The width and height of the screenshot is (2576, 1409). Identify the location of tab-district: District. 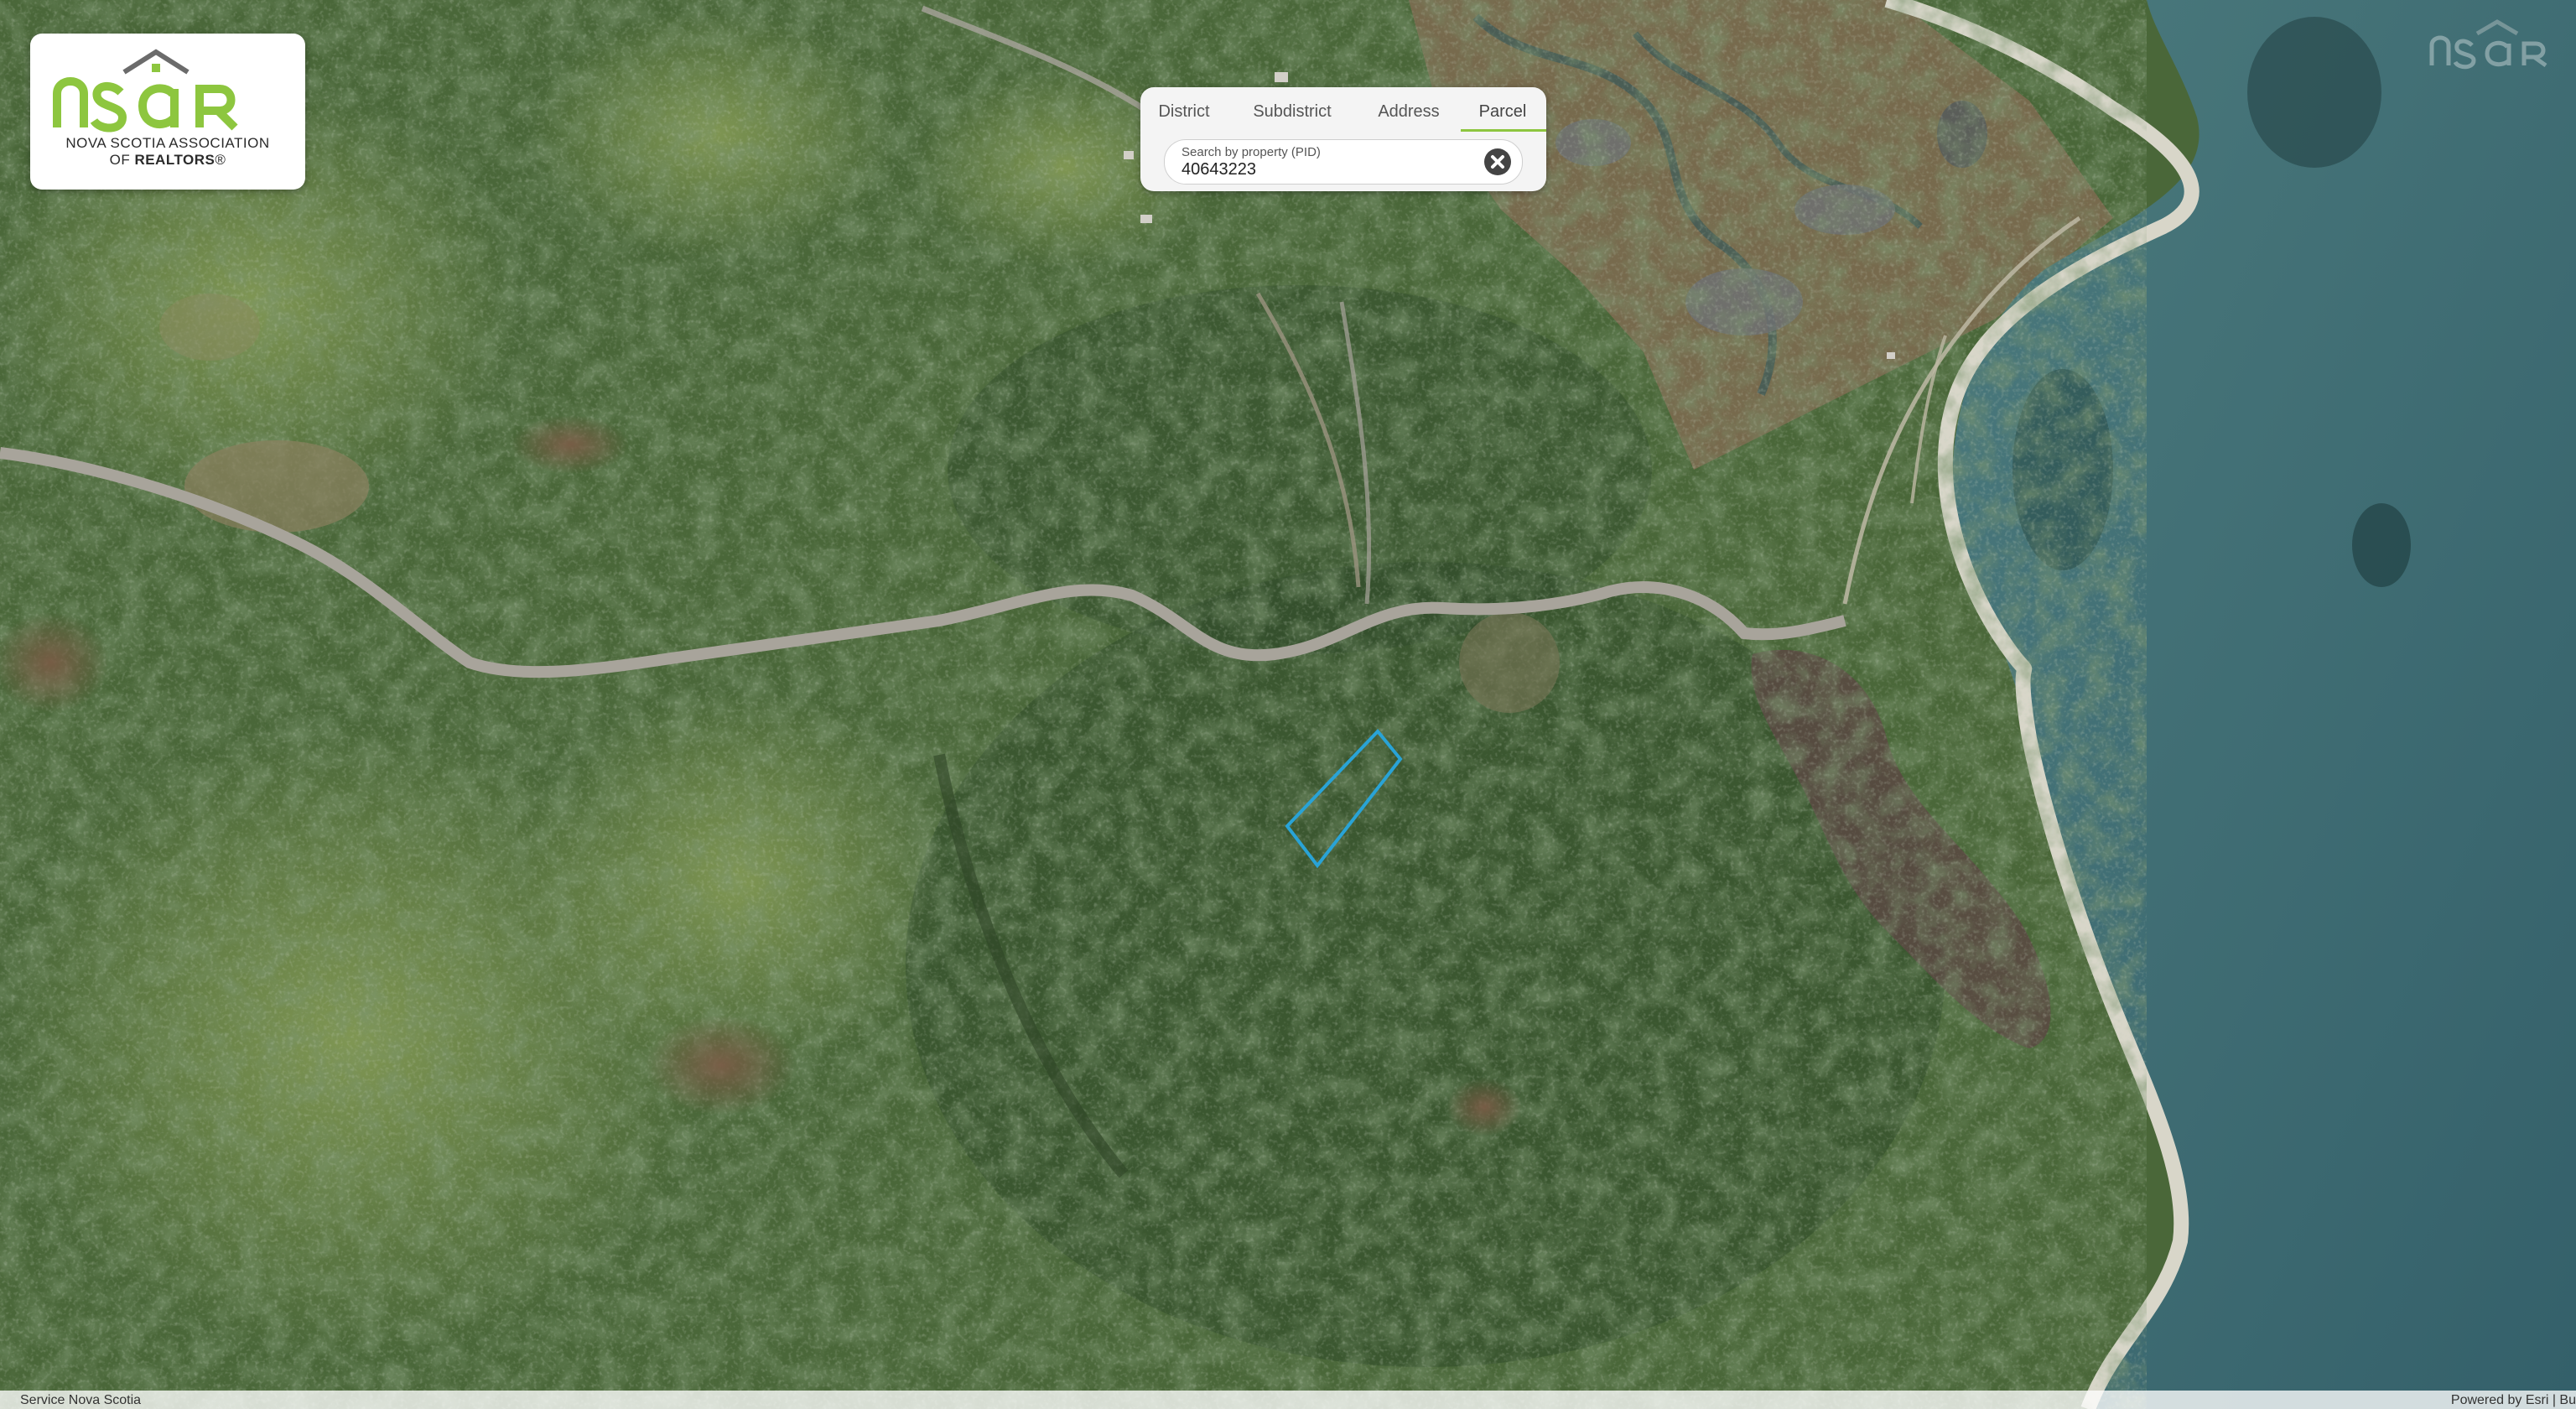
(1184, 112).